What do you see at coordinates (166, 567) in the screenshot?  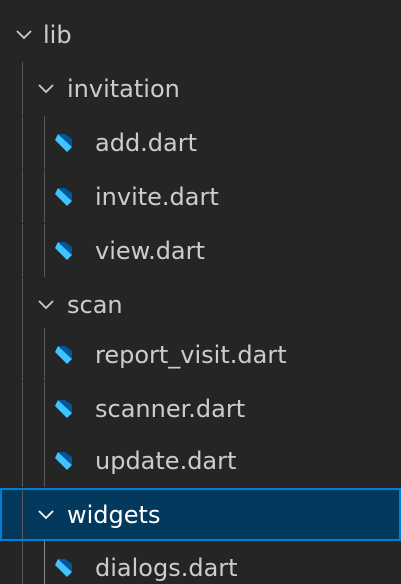 I see `tree-file-label: dialogs.dart` at bounding box center [166, 567].